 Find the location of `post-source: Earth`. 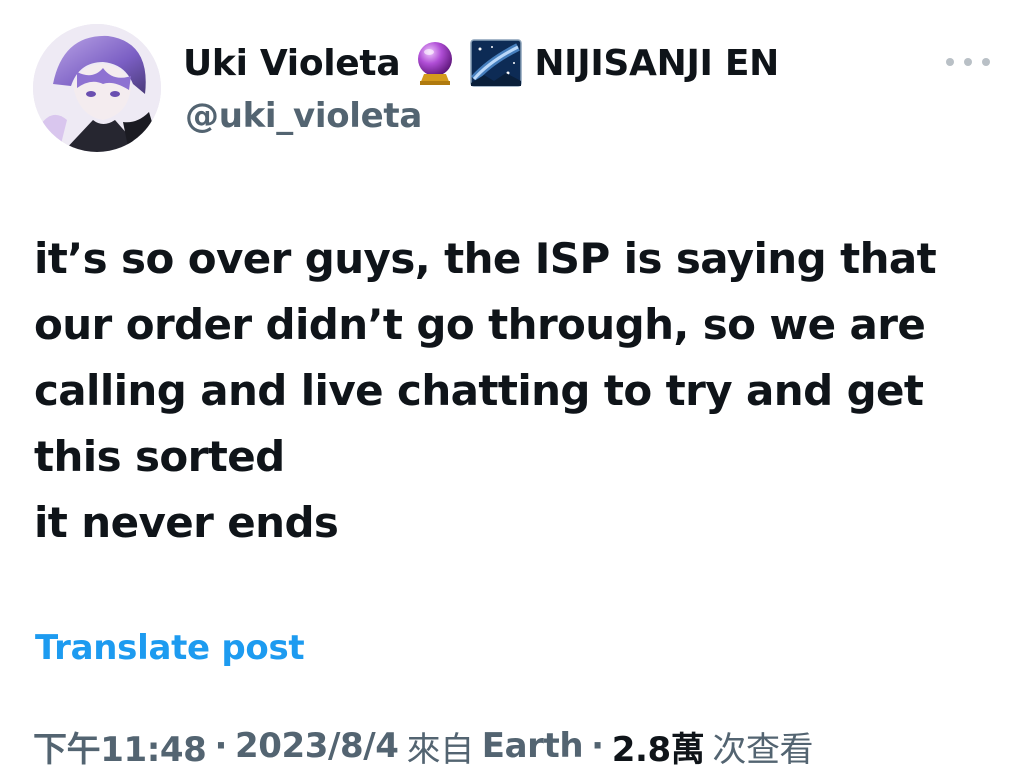

post-source: Earth is located at coordinates (532, 746).